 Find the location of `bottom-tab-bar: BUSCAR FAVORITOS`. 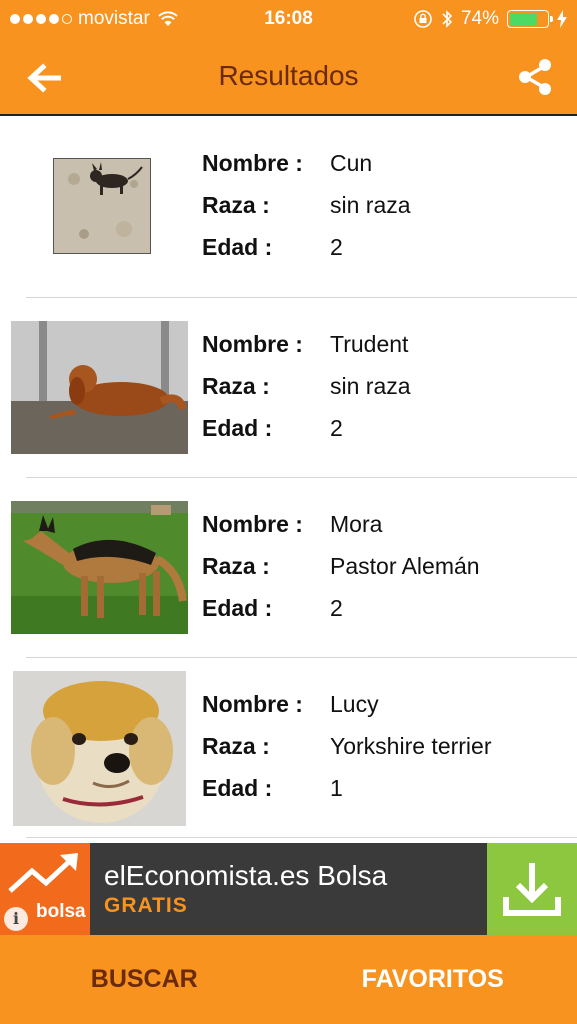

bottom-tab-bar: BUSCAR FAVORITOS is located at coordinates (288, 979).